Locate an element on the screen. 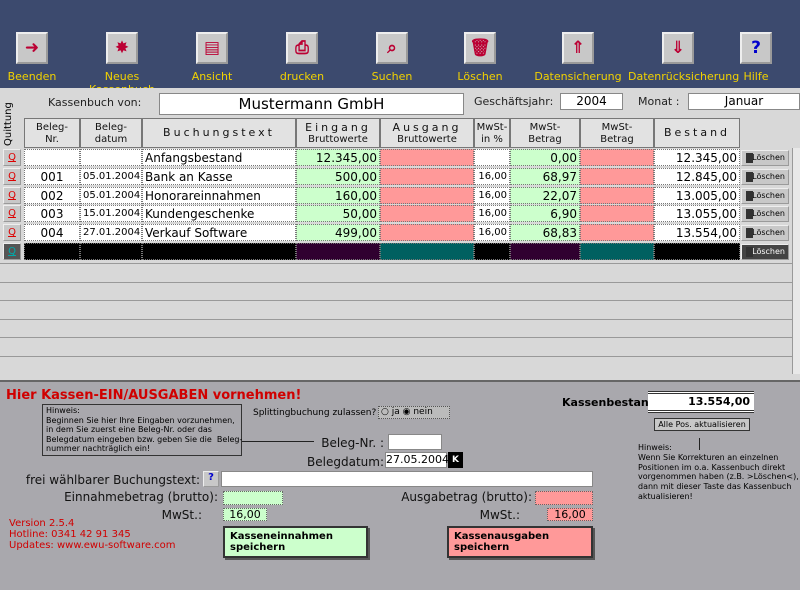 The height and width of the screenshot is (590, 800). cell-eingang: 12.345,00 is located at coordinates (338, 157).